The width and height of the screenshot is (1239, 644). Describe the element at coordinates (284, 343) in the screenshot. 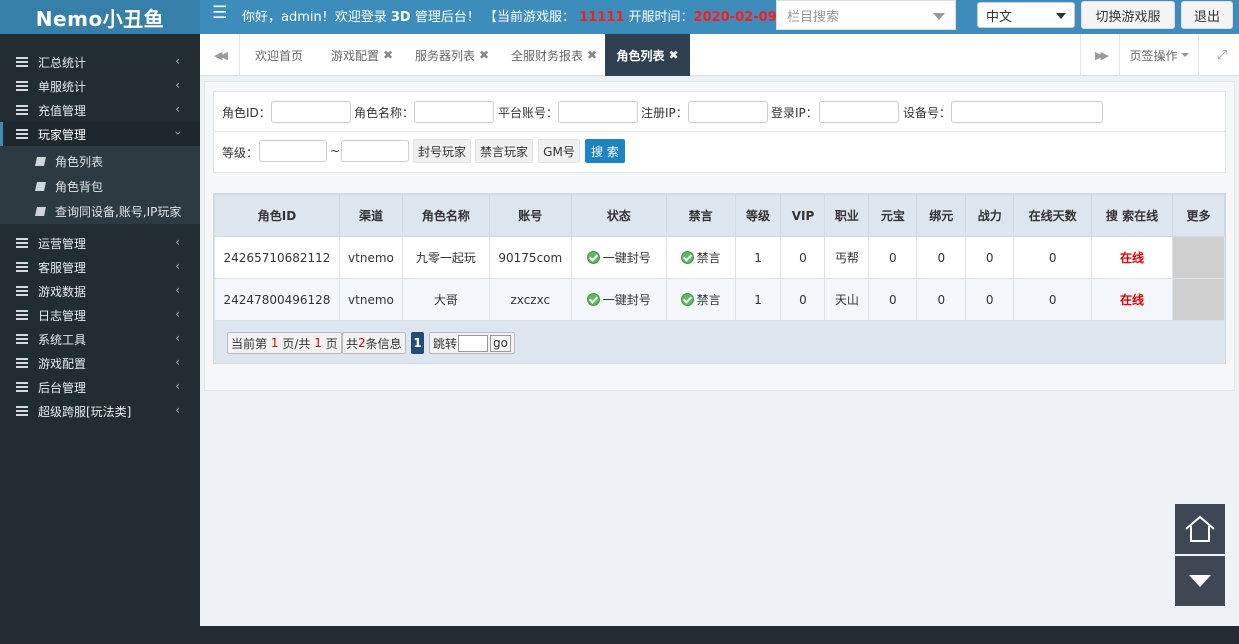

I see `pager-current-page: 当前第 1 页/共 1 页` at that location.